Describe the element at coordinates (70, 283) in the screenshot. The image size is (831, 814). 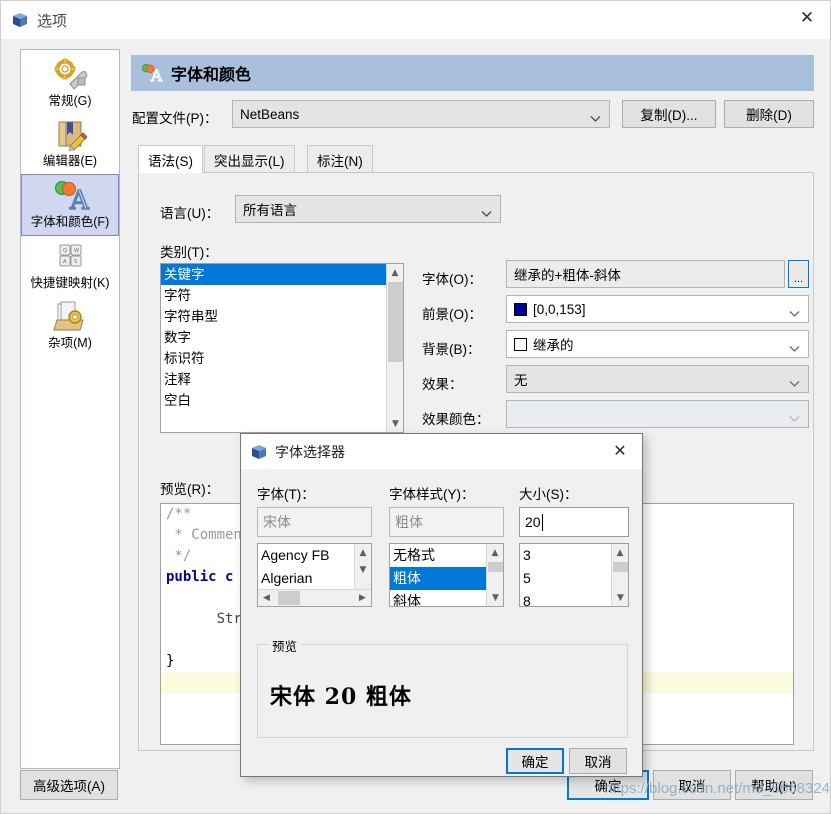
I see `sidebar-item-label: 快捷键映射(K)` at that location.